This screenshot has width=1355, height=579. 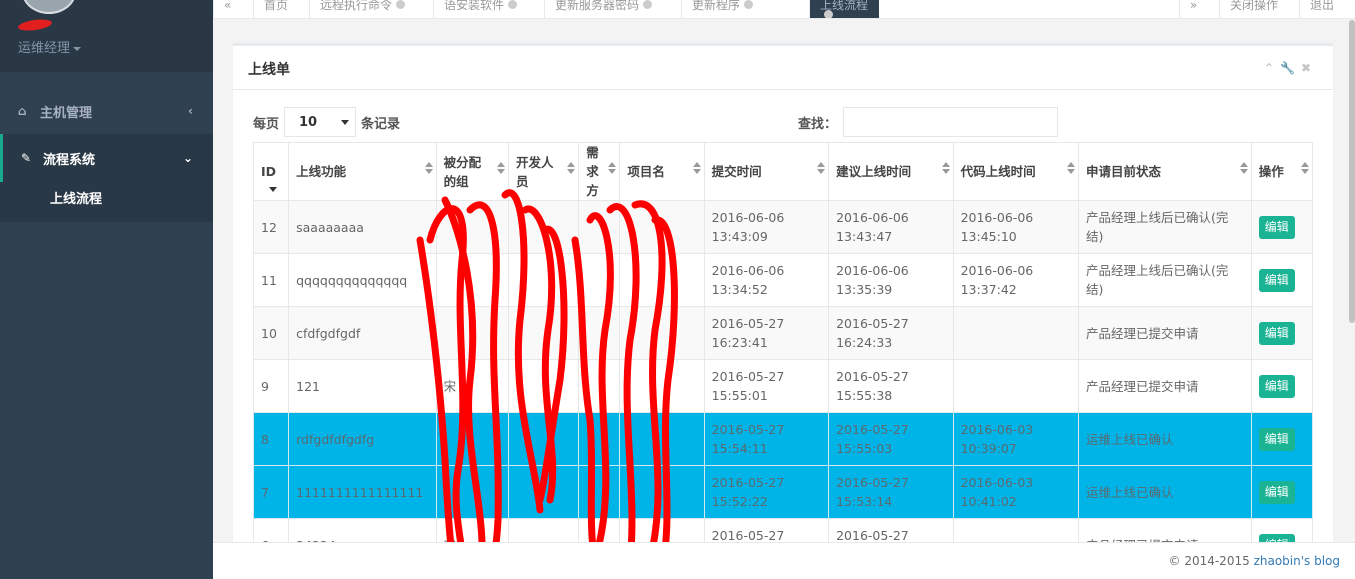 I want to click on wrench-icon: 🔧, so click(x=1290, y=68).